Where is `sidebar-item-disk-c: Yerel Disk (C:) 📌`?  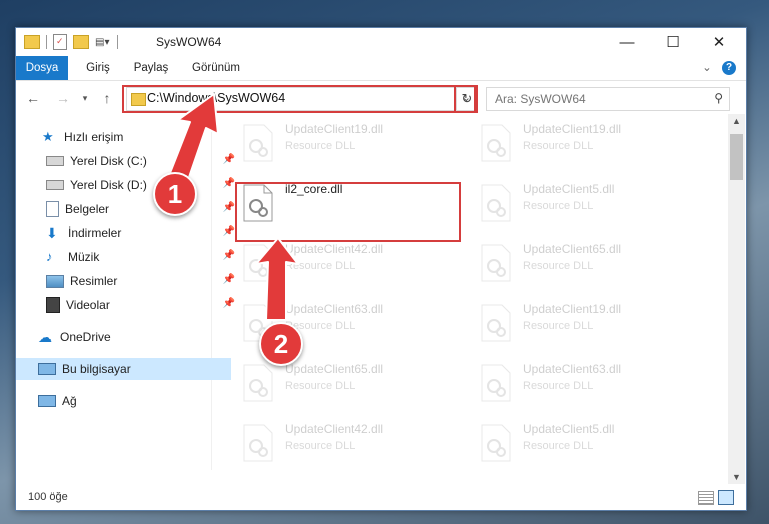 sidebar-item-disk-c: Yerel Disk (C:) 📌 is located at coordinates (127, 161).